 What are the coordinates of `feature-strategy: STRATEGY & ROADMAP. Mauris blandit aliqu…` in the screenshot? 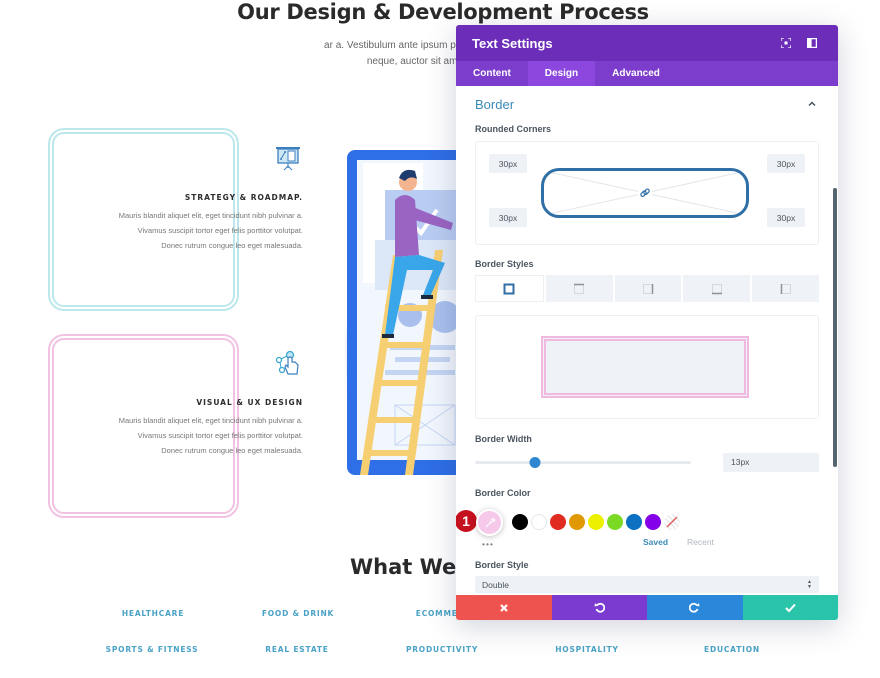 It's located at (183, 198).